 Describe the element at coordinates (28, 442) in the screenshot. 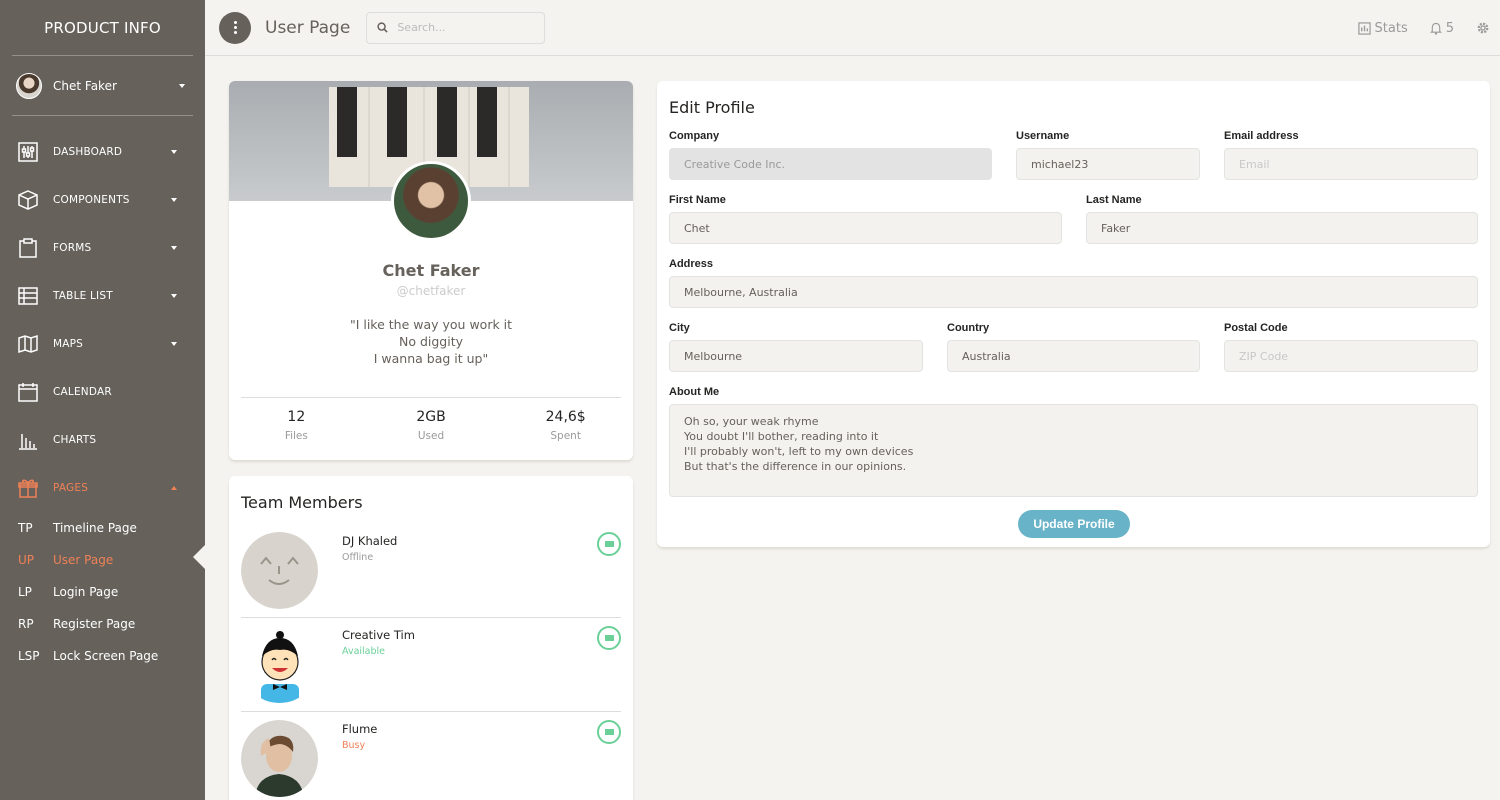

I see `chart-icon` at that location.